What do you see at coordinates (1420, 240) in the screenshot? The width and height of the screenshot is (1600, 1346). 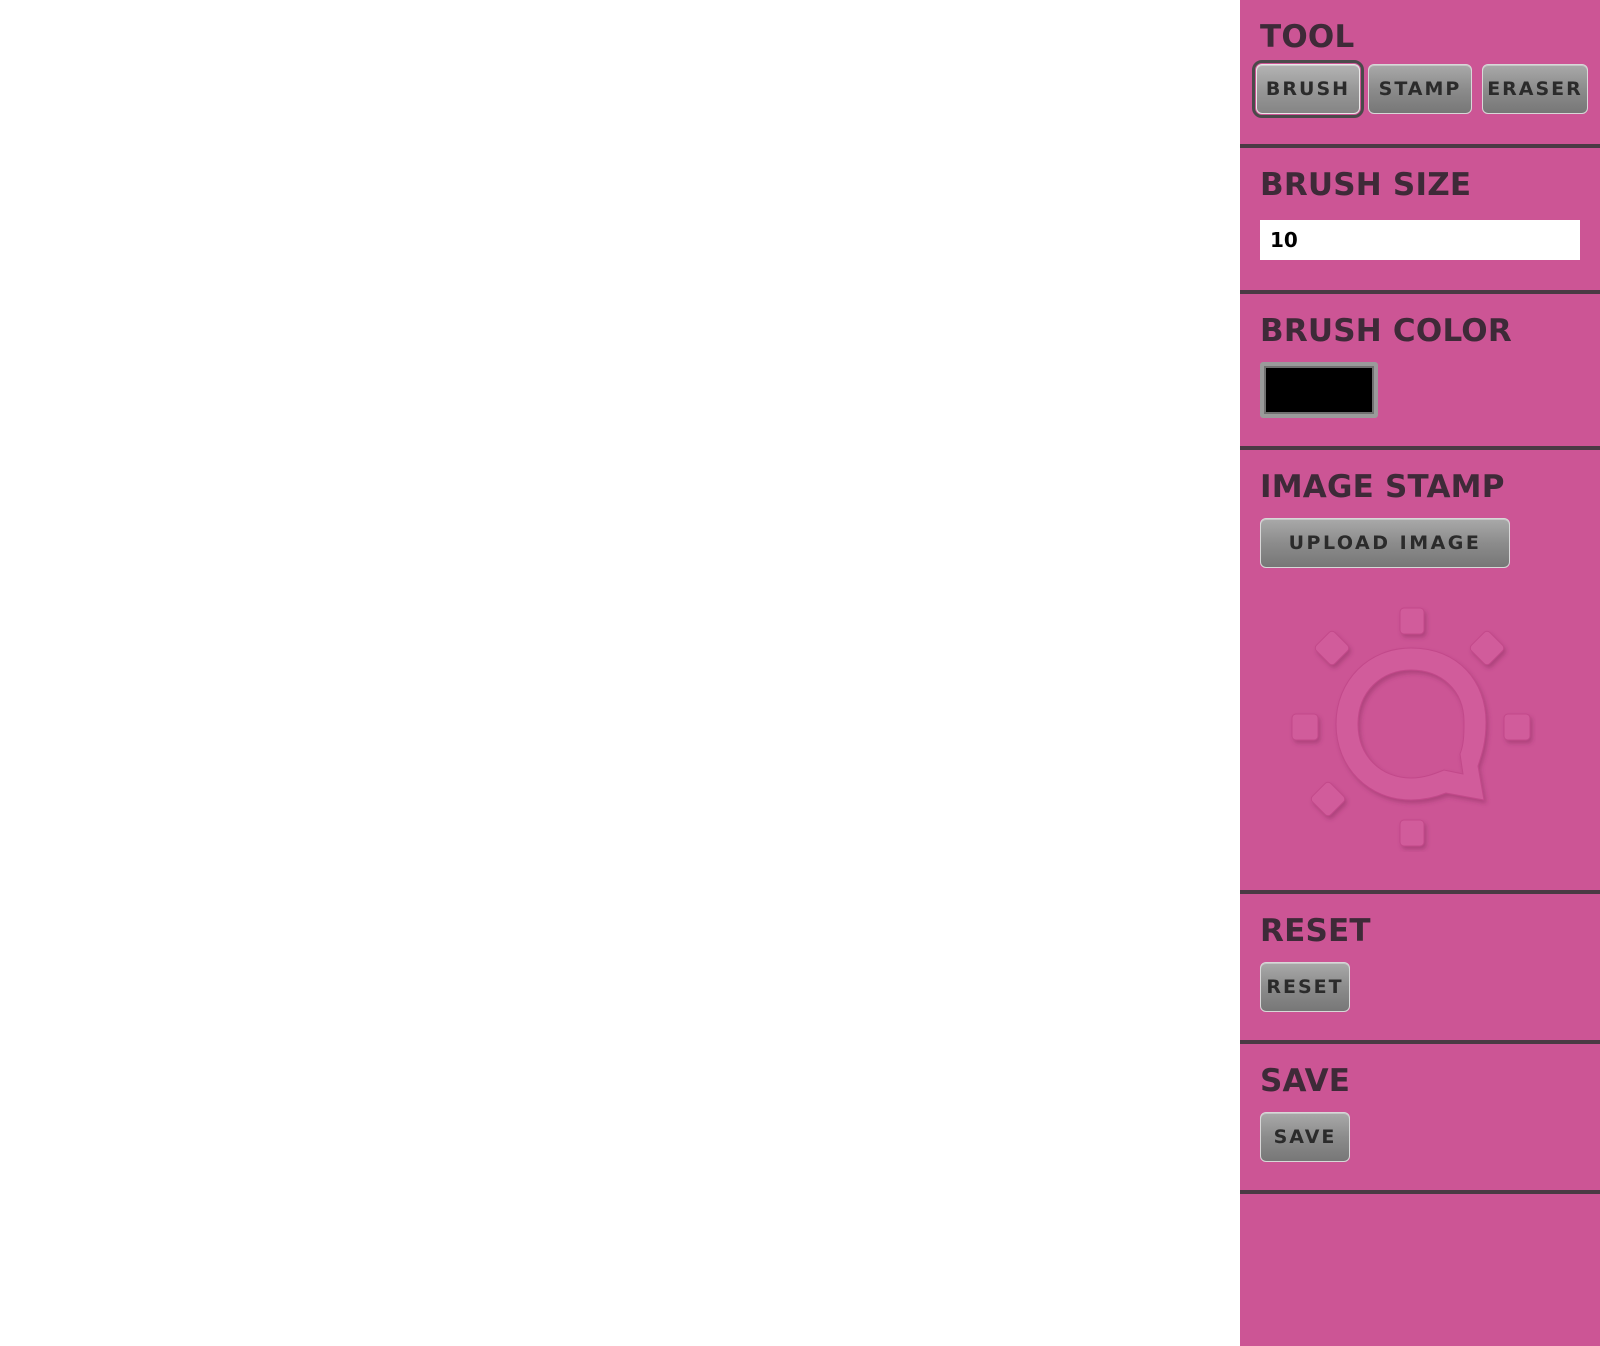 I see `brush-size-input` at bounding box center [1420, 240].